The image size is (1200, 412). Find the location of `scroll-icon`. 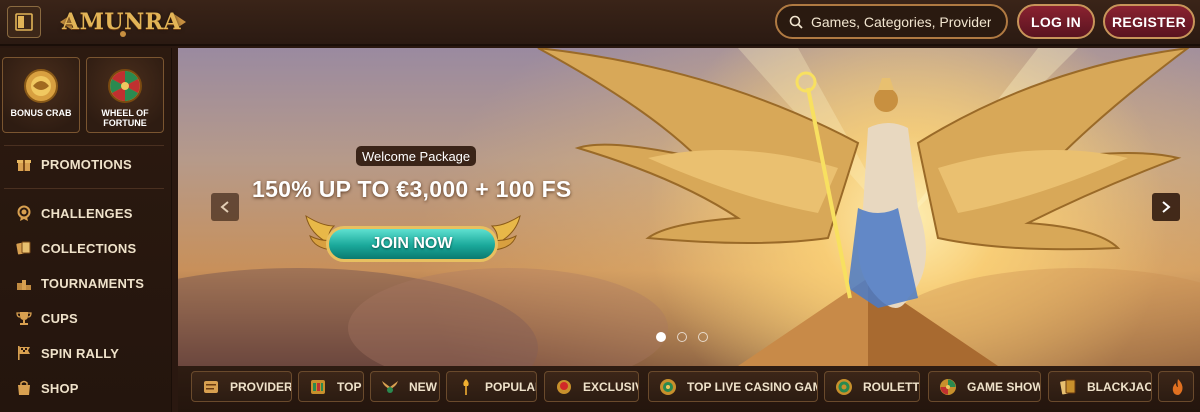

scroll-icon is located at coordinates (211, 386).